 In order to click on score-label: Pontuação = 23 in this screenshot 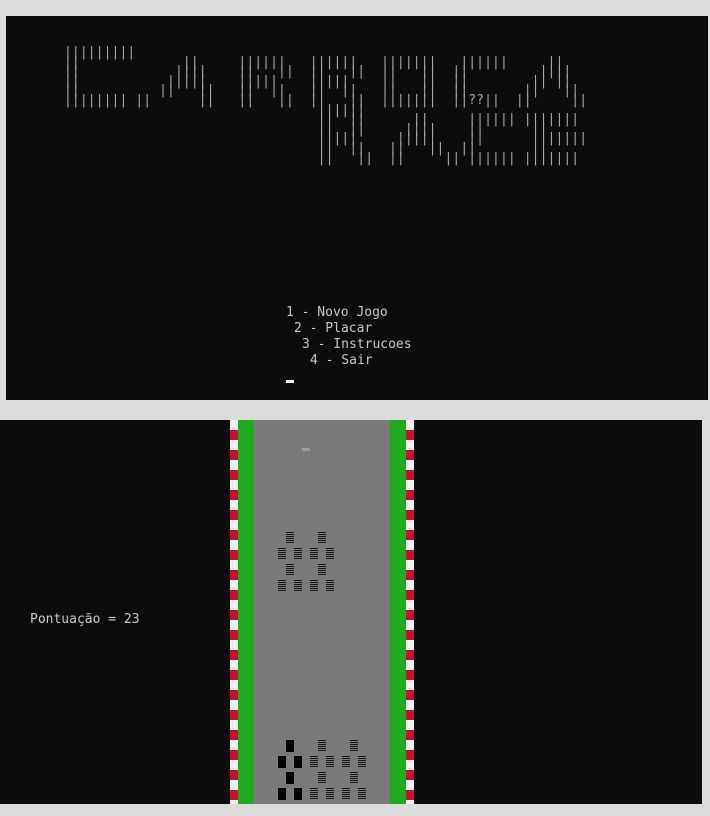, I will do `click(85, 619)`.